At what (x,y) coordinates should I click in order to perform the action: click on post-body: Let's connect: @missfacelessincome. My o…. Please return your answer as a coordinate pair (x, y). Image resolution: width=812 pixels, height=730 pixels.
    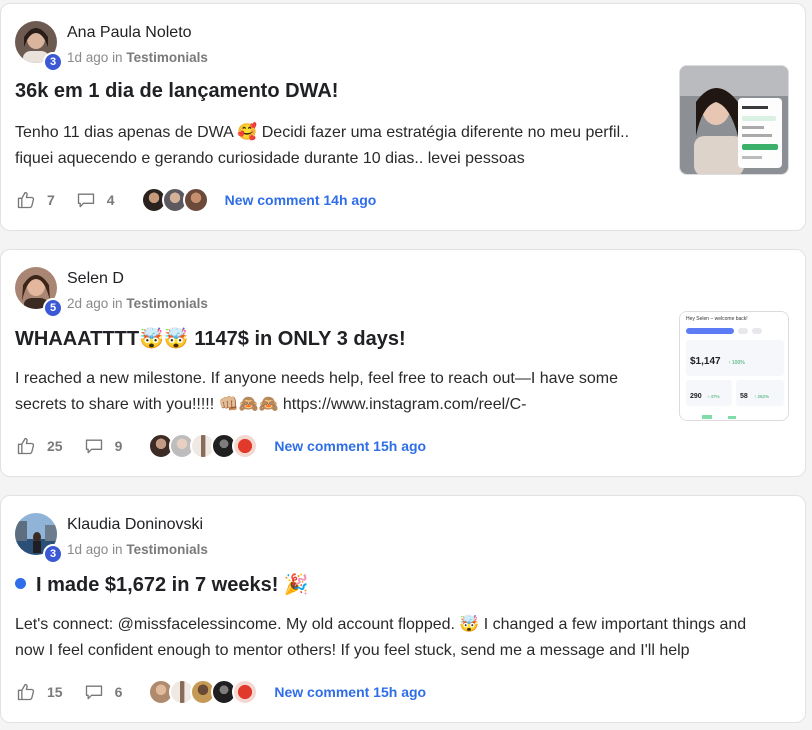
    Looking at the image, I should click on (381, 637).